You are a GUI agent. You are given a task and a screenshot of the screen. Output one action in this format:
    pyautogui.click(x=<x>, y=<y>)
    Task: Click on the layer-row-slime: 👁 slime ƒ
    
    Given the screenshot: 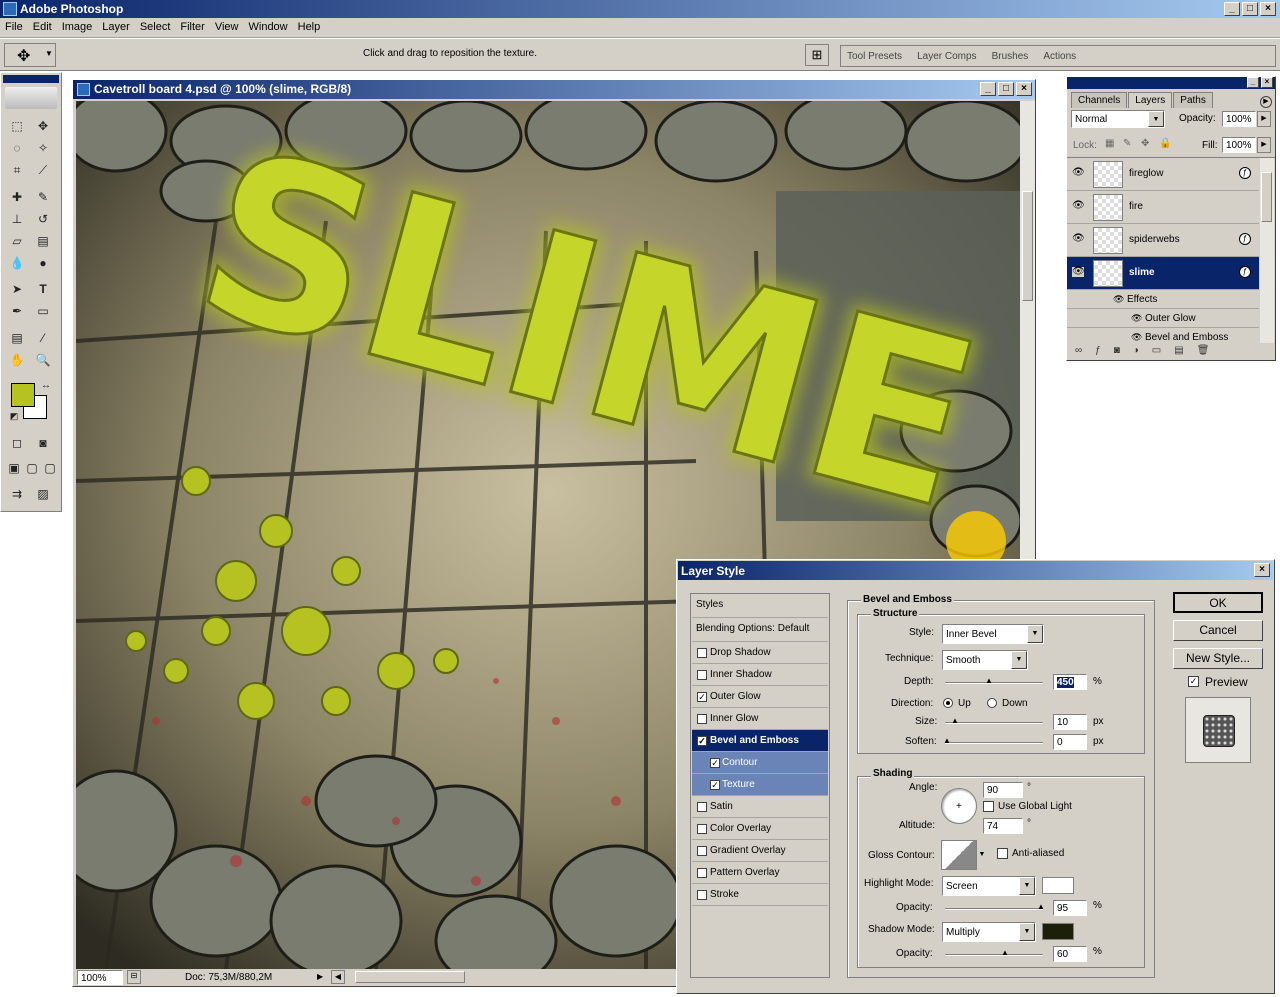 What is the action you would take?
    pyautogui.click(x=1163, y=273)
    